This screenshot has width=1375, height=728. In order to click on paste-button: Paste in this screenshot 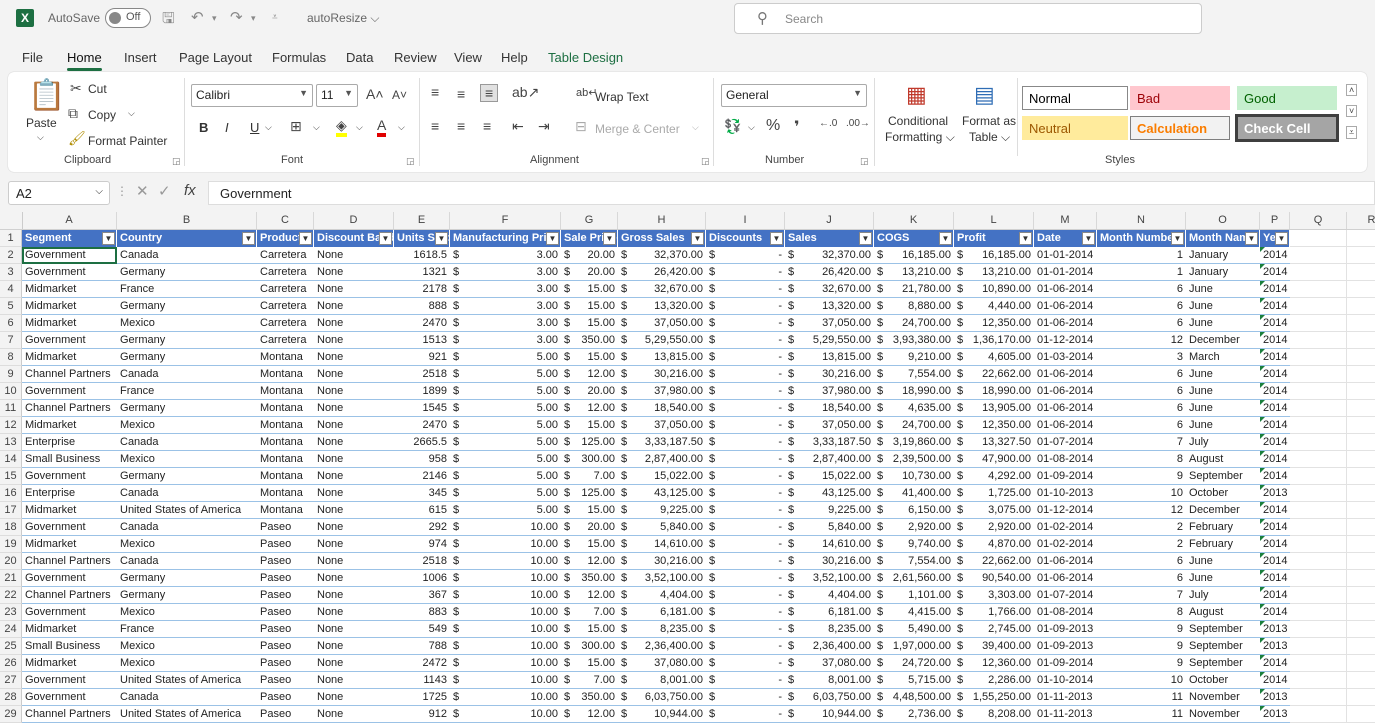, I will do `click(41, 123)`.